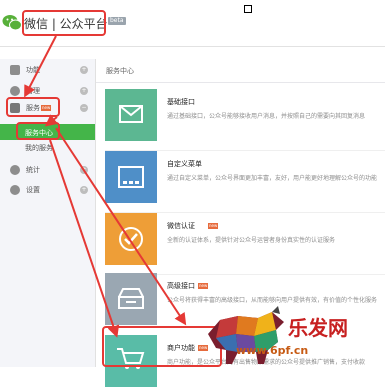 This screenshot has width=385, height=391. Describe the element at coordinates (181, 226) in the screenshot. I see `card-title: 微信认证` at that location.